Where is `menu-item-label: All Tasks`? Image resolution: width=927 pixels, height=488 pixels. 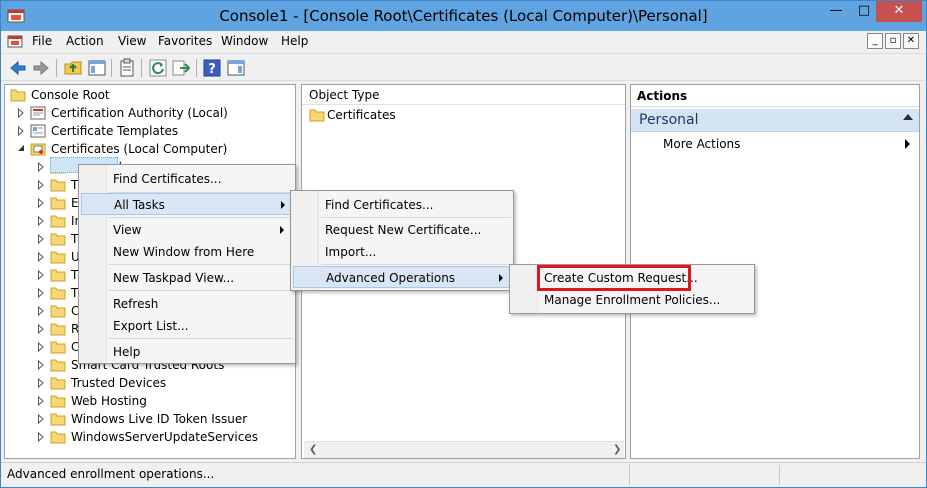 menu-item-label: All Tasks is located at coordinates (139, 205).